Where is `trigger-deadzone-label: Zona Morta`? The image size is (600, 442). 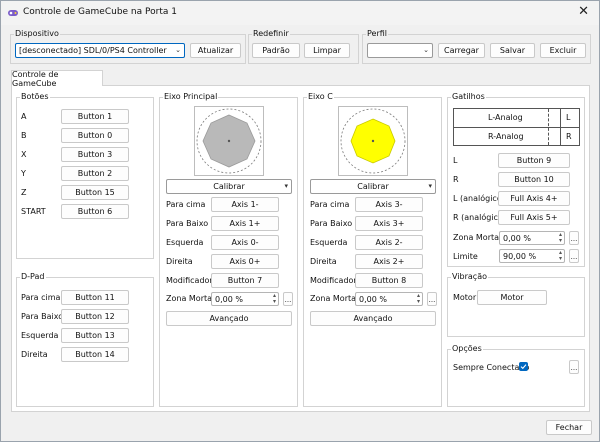
trigger-deadzone-label: Zona Morta is located at coordinates (476, 237).